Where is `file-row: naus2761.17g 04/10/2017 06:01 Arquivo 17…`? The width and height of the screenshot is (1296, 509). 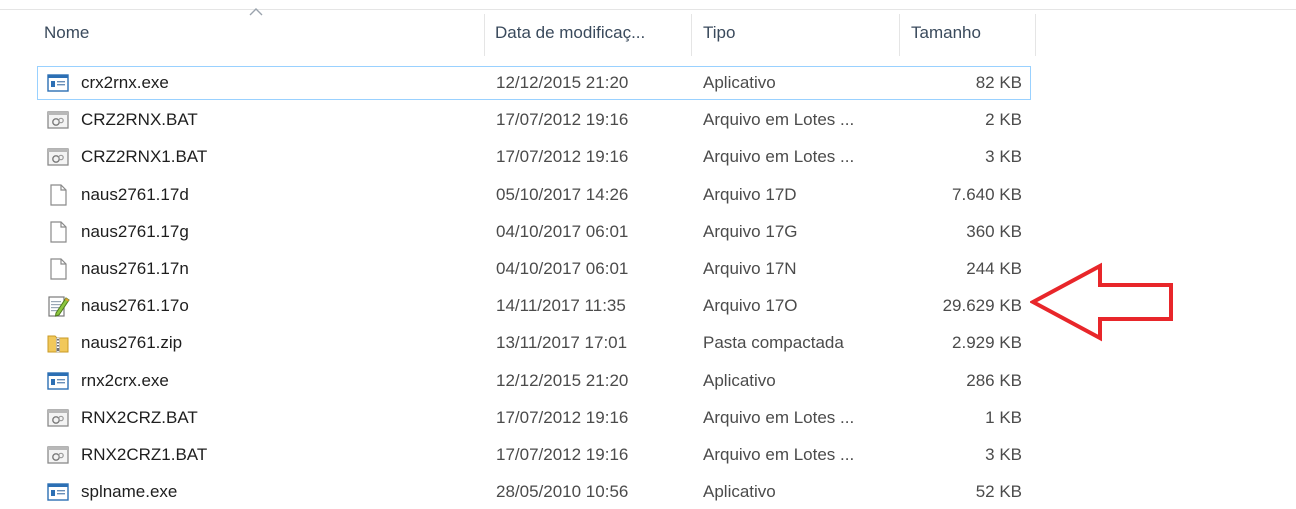 file-row: naus2761.17g 04/10/2017 06:01 Arquivo 17… is located at coordinates (534, 232).